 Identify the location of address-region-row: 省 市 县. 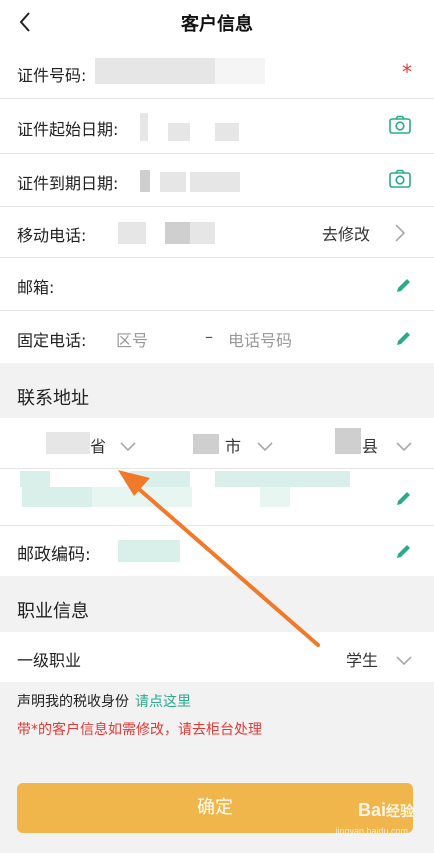
(217, 443).